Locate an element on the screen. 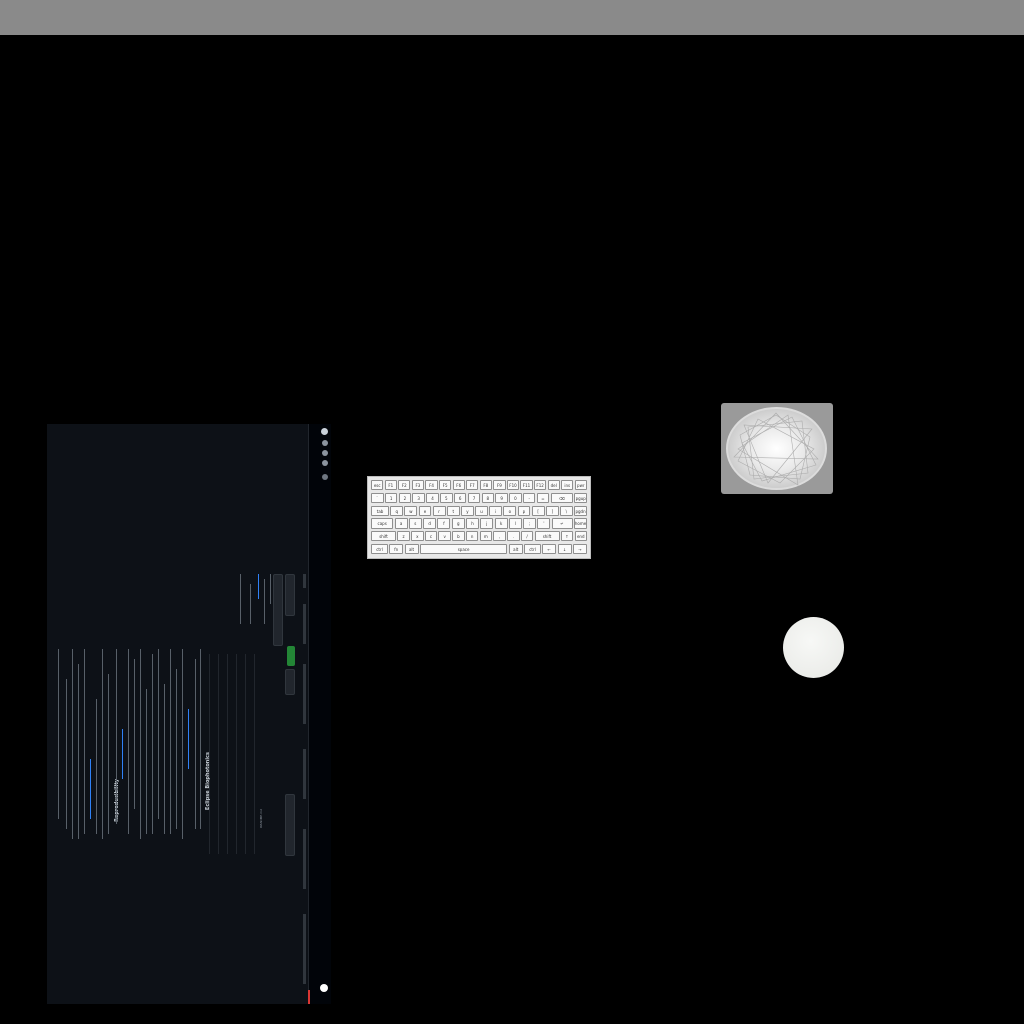  key-3-0: caps is located at coordinates (382, 523).